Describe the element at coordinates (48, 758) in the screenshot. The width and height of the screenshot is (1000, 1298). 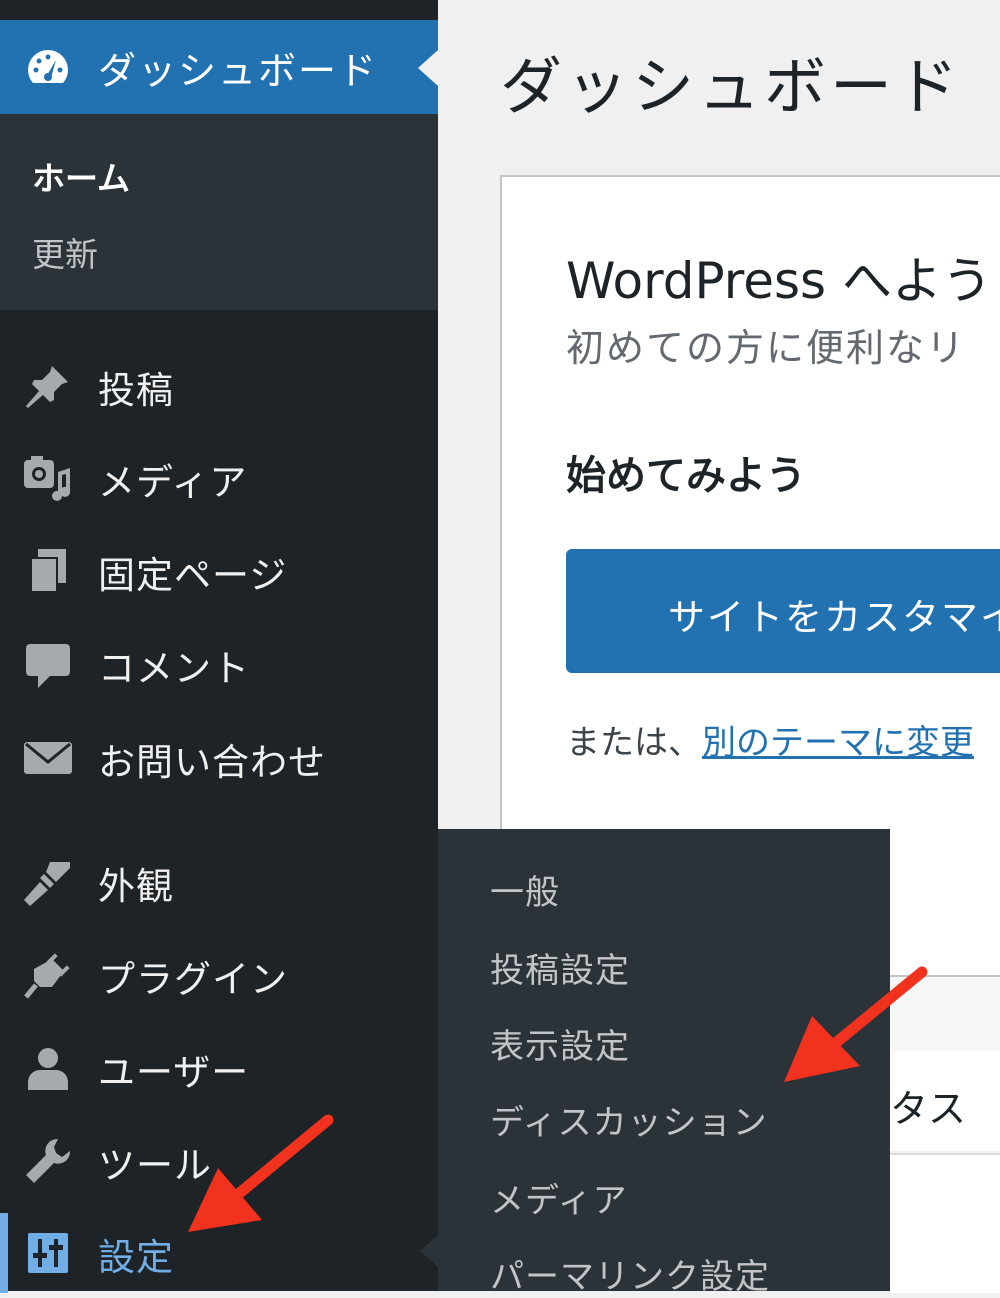
I see `mail-icon` at that location.